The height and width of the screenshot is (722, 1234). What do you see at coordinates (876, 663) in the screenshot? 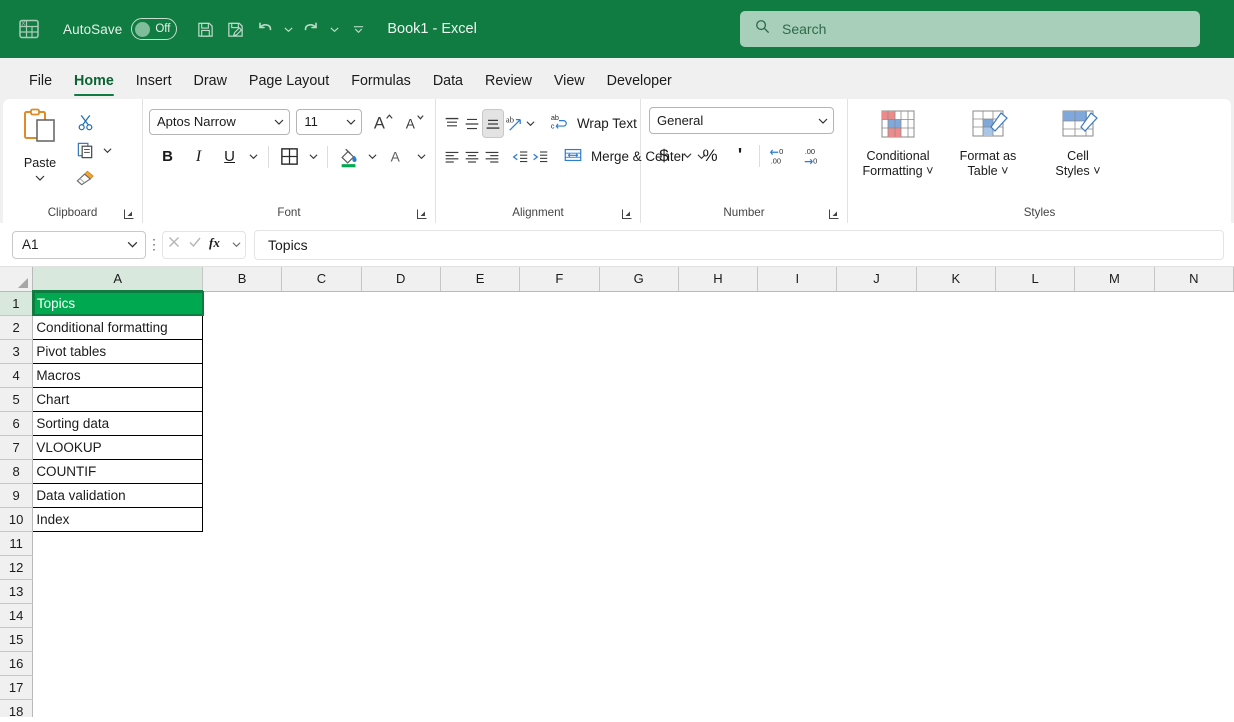
I see `cell-j16` at bounding box center [876, 663].